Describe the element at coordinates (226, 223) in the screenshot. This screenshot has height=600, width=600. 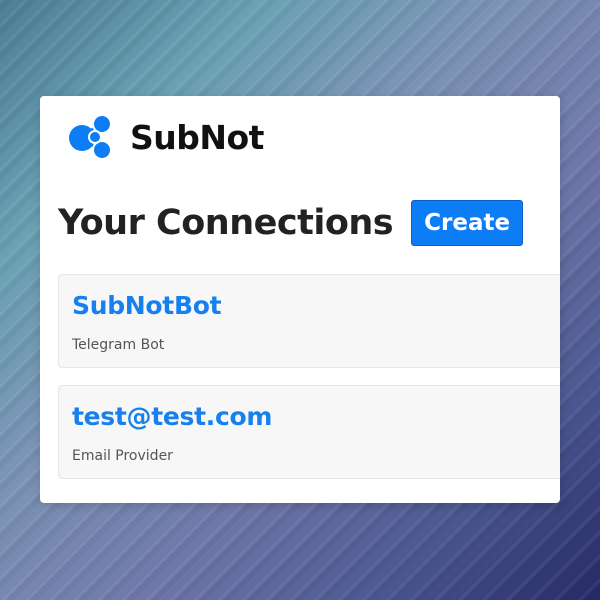
I see `page-title: Your Connections` at that location.